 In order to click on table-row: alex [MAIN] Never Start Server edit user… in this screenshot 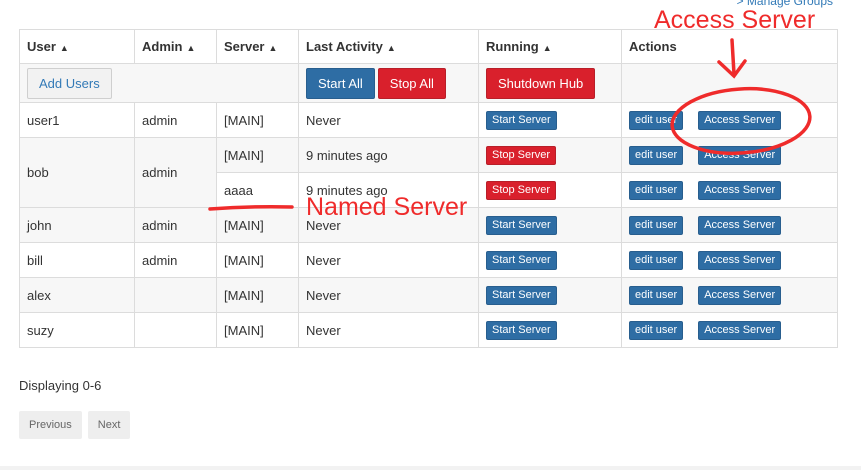, I will do `click(428, 295)`.